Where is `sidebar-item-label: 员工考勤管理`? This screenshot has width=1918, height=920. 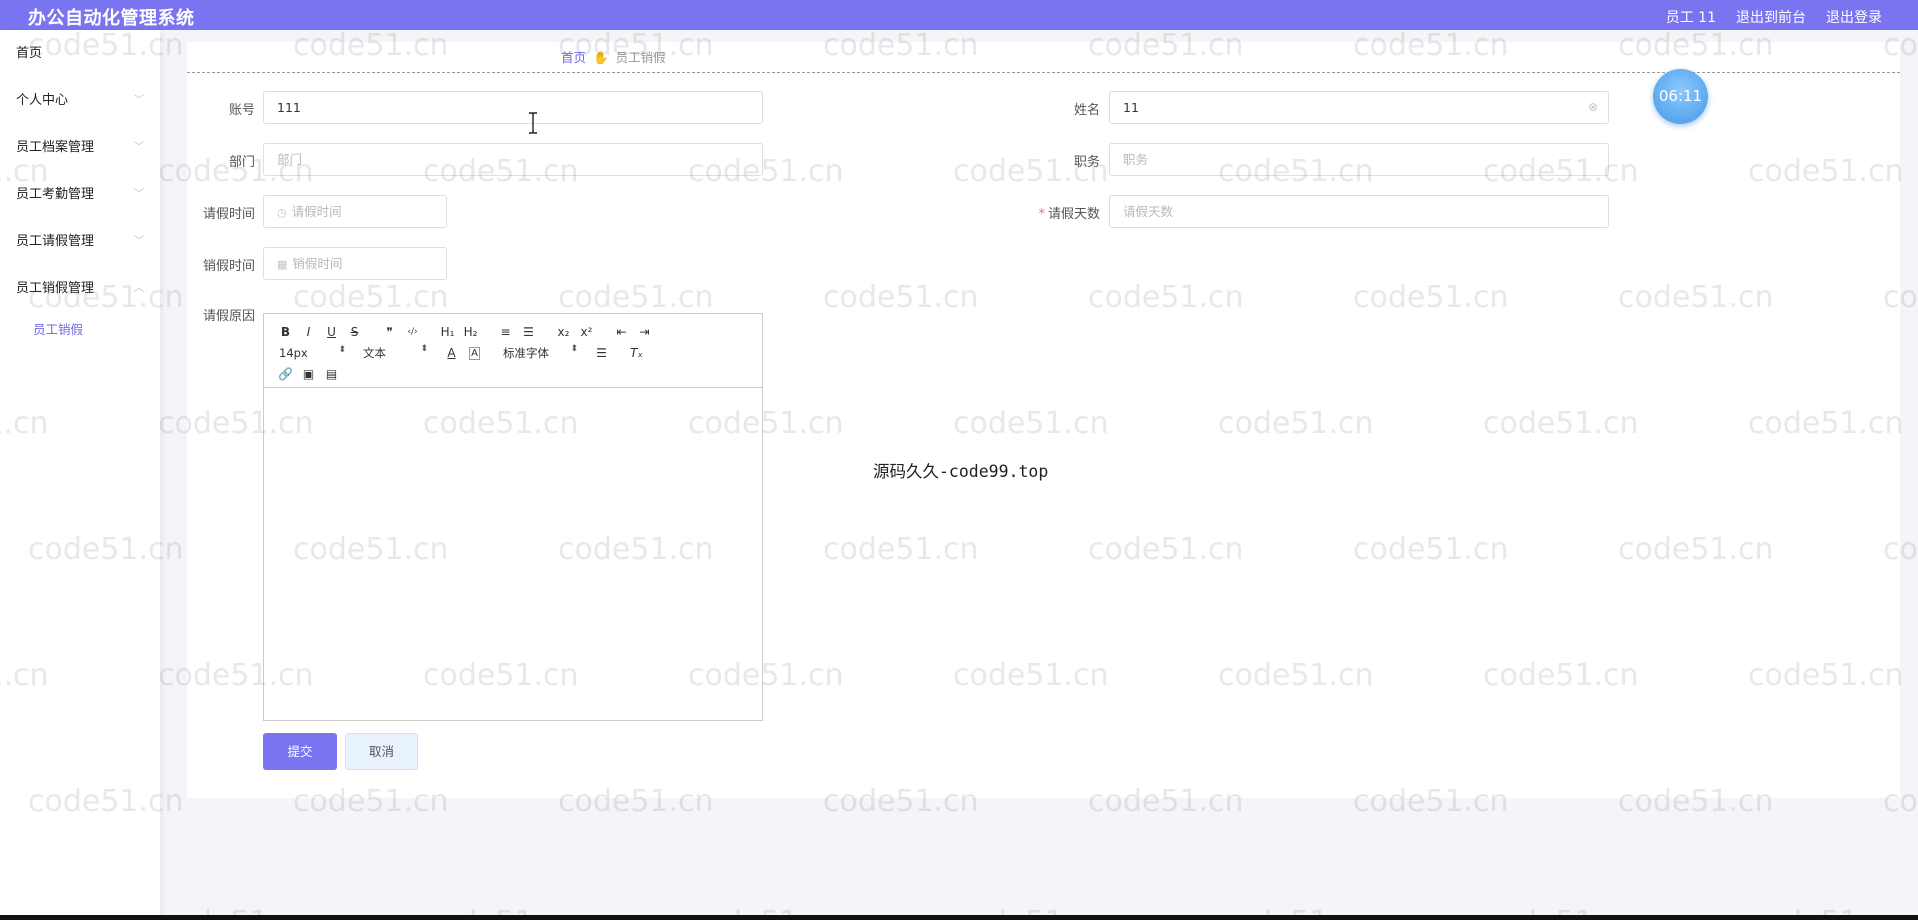
sidebar-item-label: 员工考勤管理 is located at coordinates (55, 194).